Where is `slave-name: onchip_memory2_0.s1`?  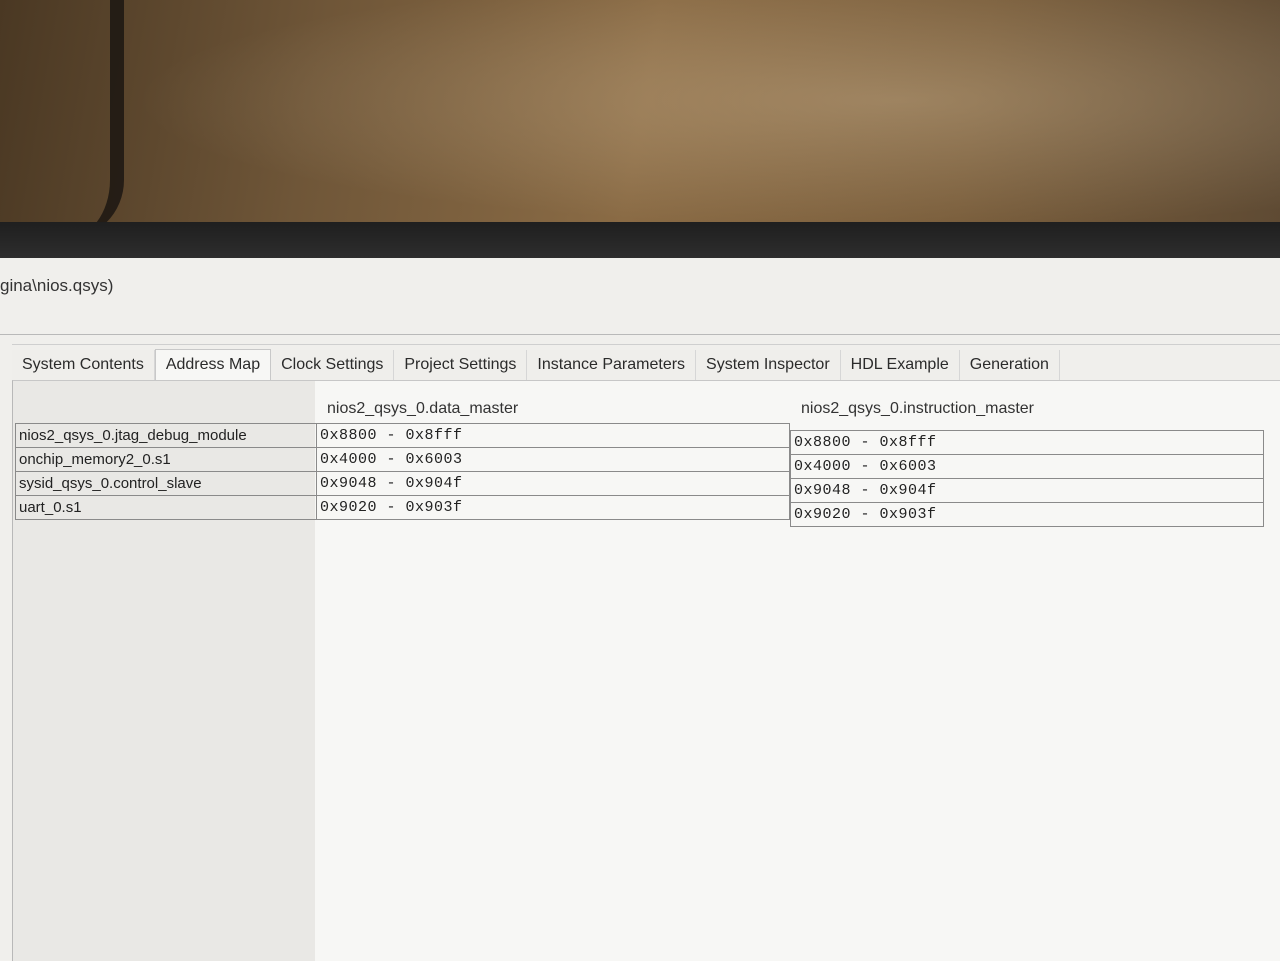
slave-name: onchip_memory2_0.s1 is located at coordinates (166, 459).